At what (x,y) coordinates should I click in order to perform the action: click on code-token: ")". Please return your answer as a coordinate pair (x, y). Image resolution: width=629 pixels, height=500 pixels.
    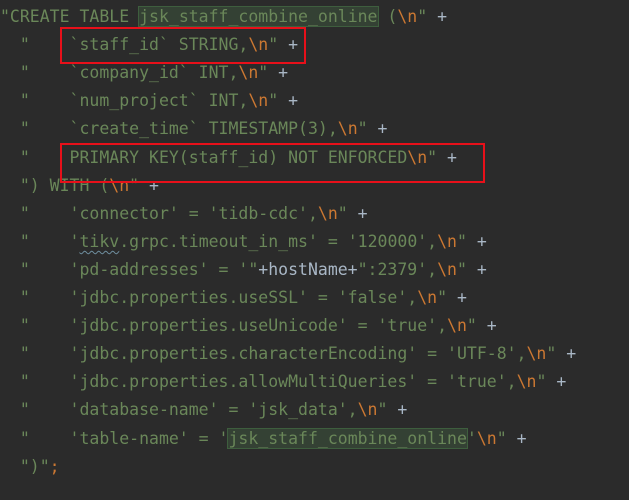
    Looking at the image, I should click on (25, 466).